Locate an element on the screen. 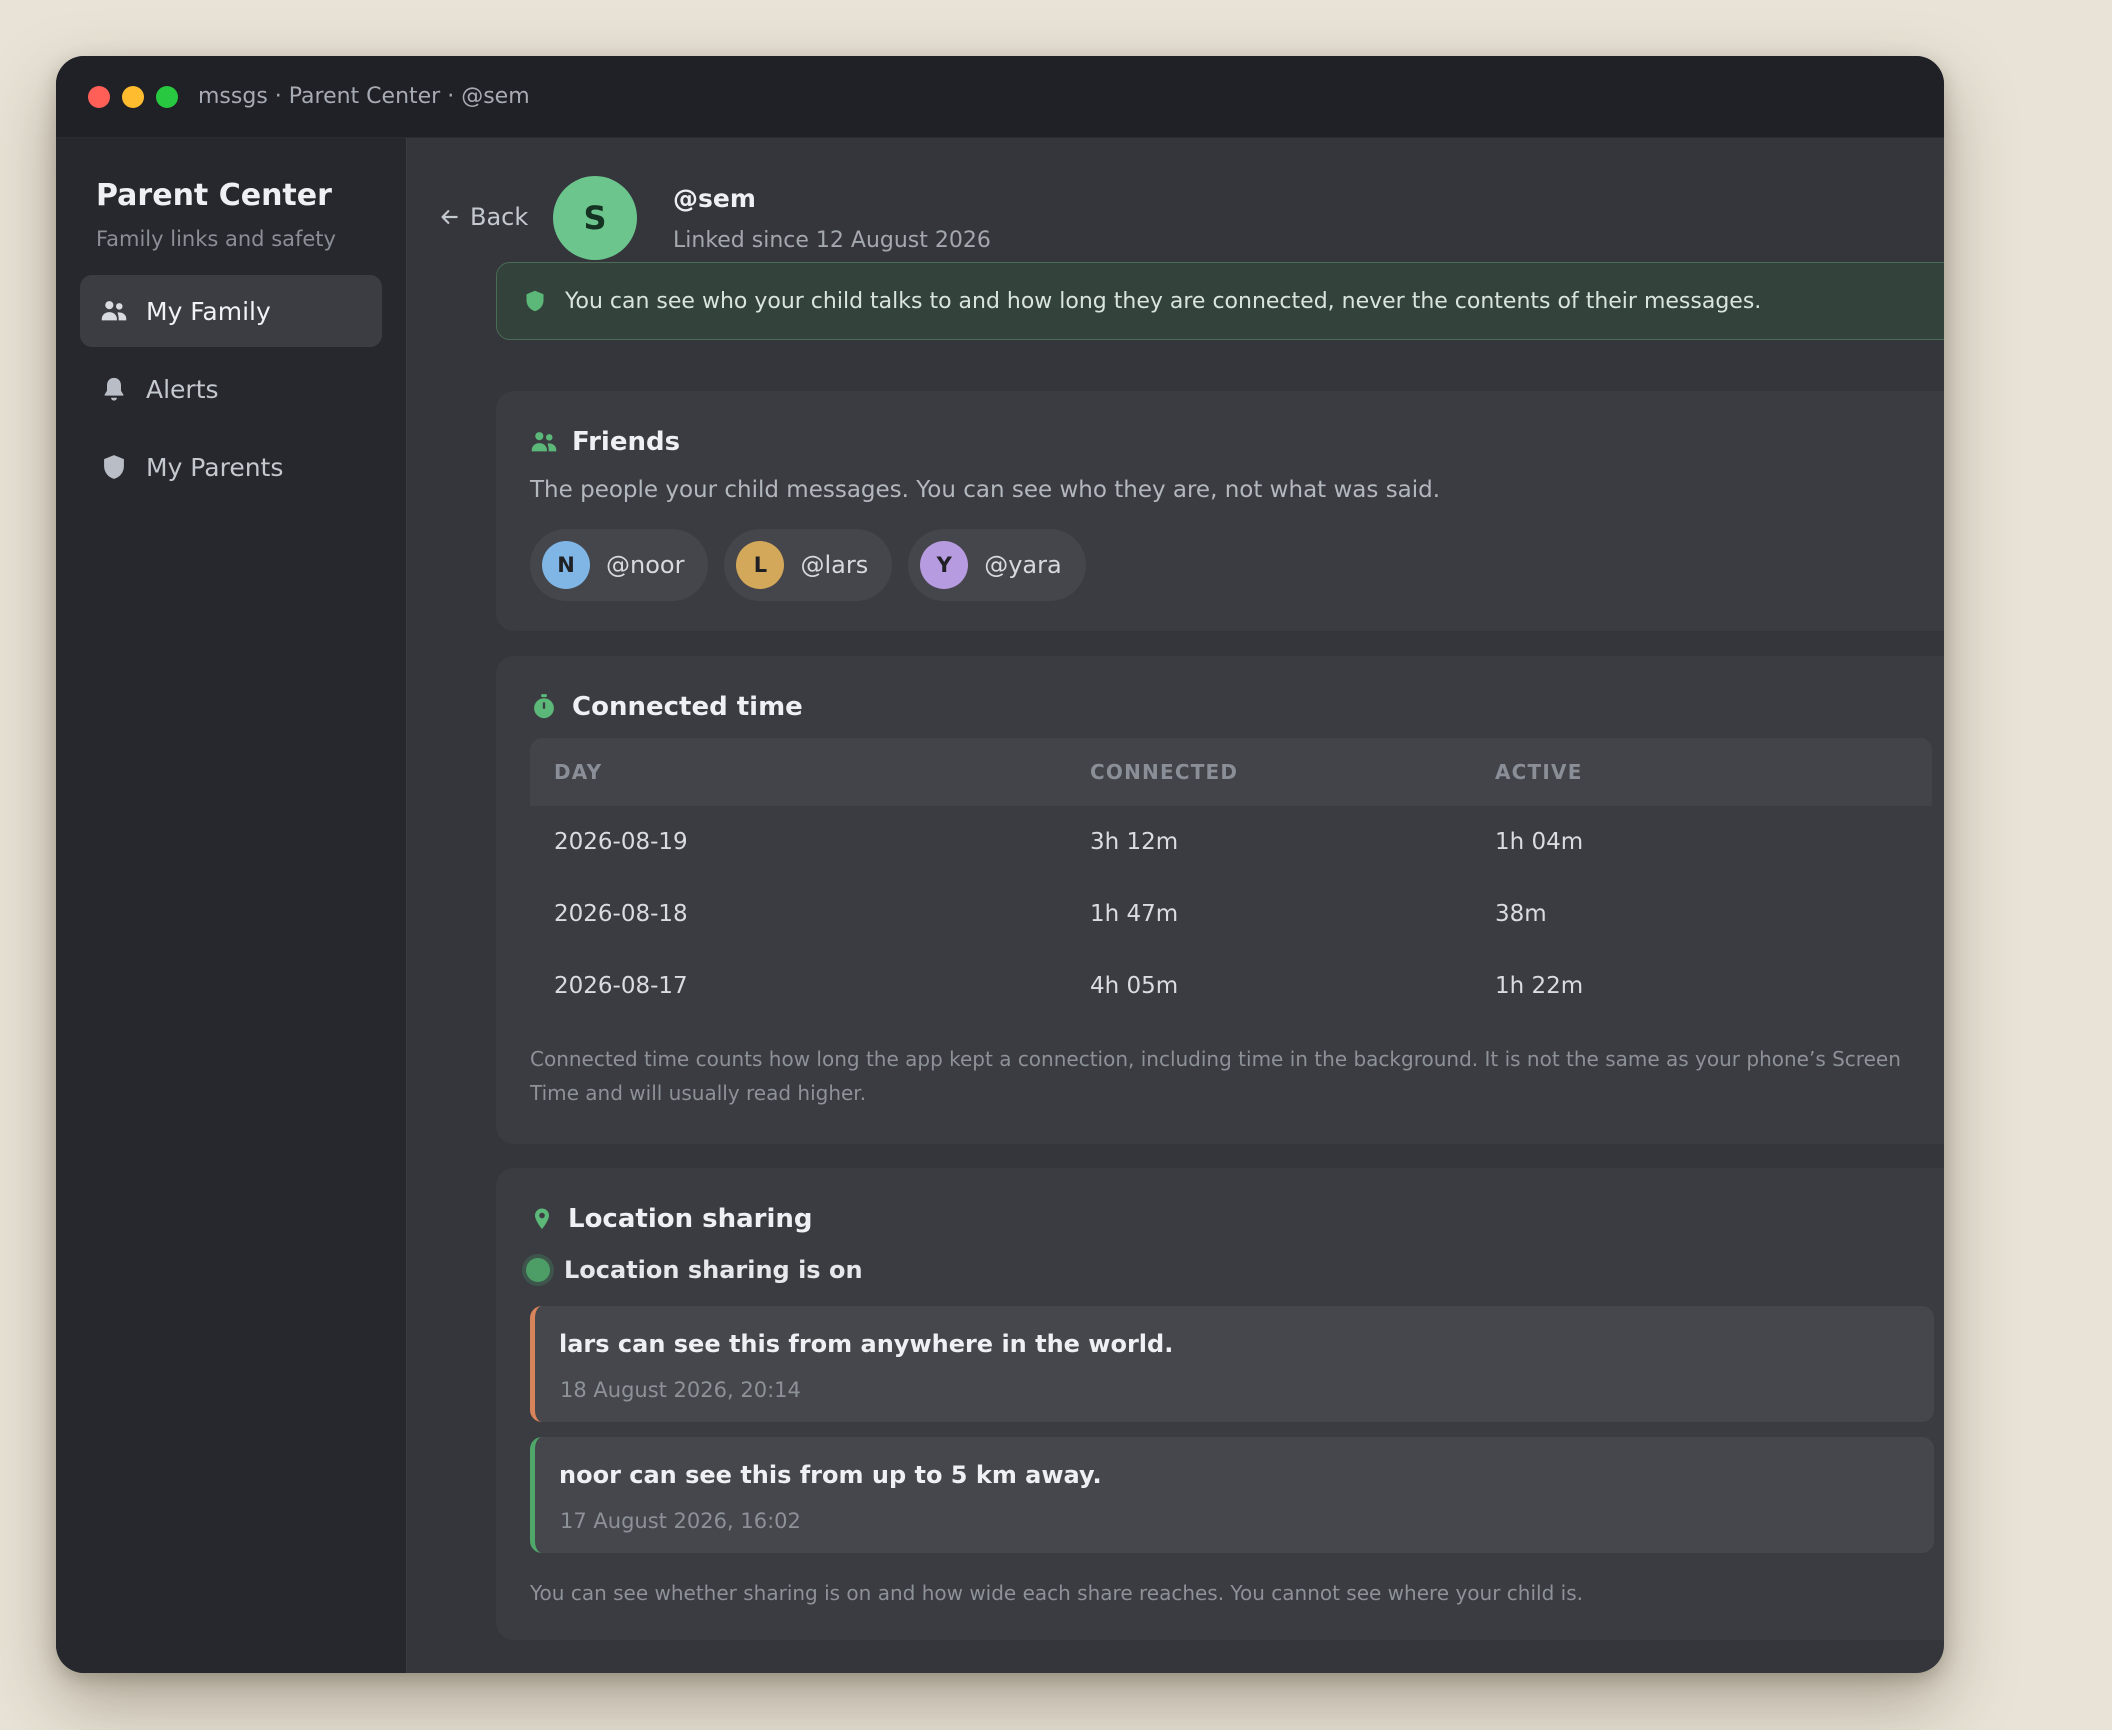 The height and width of the screenshot is (1730, 2112). sidebar-item-my-parents: My Parents is located at coordinates (231, 467).